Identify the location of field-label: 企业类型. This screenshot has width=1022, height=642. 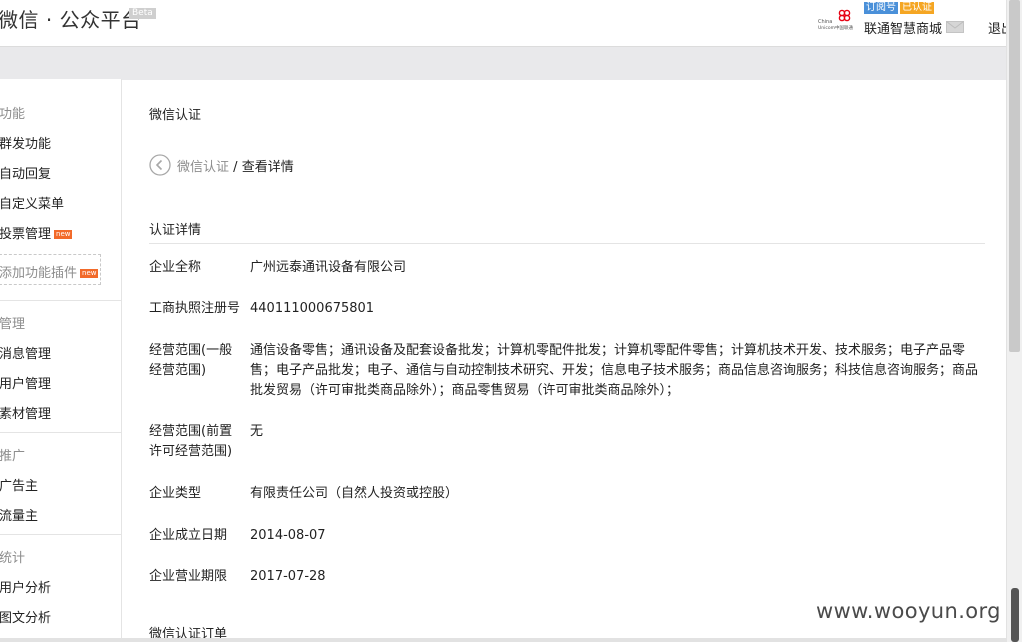
(175, 493).